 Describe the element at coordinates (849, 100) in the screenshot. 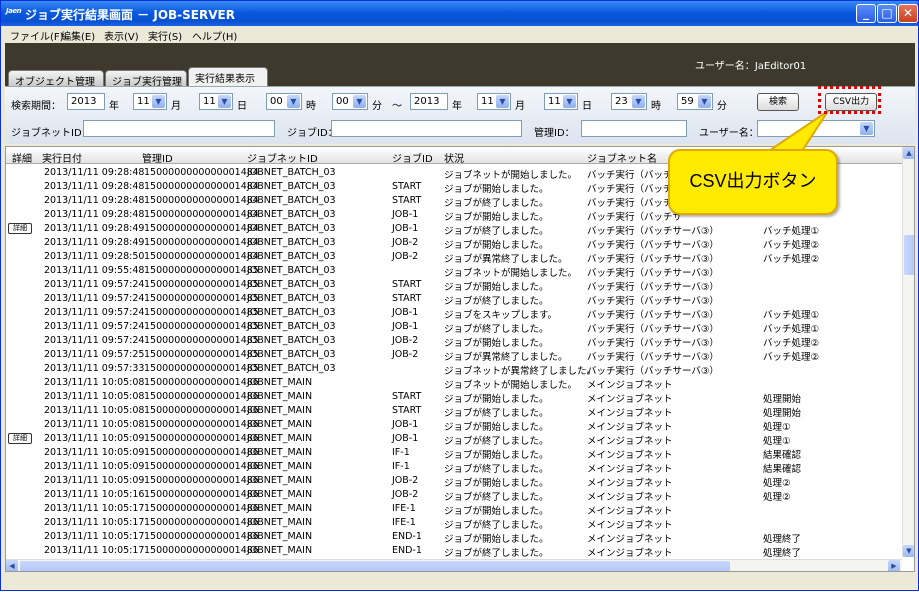

I see `csv-button-highlight` at that location.